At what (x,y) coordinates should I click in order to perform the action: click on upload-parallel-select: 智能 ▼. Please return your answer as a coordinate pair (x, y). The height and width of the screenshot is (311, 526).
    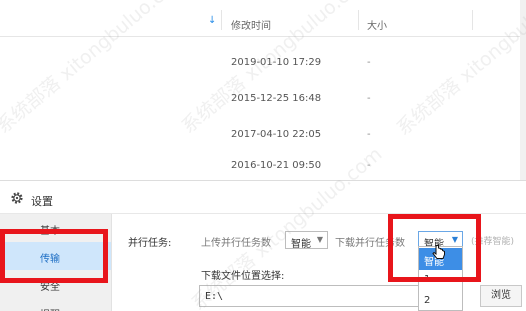
    Looking at the image, I should click on (306, 240).